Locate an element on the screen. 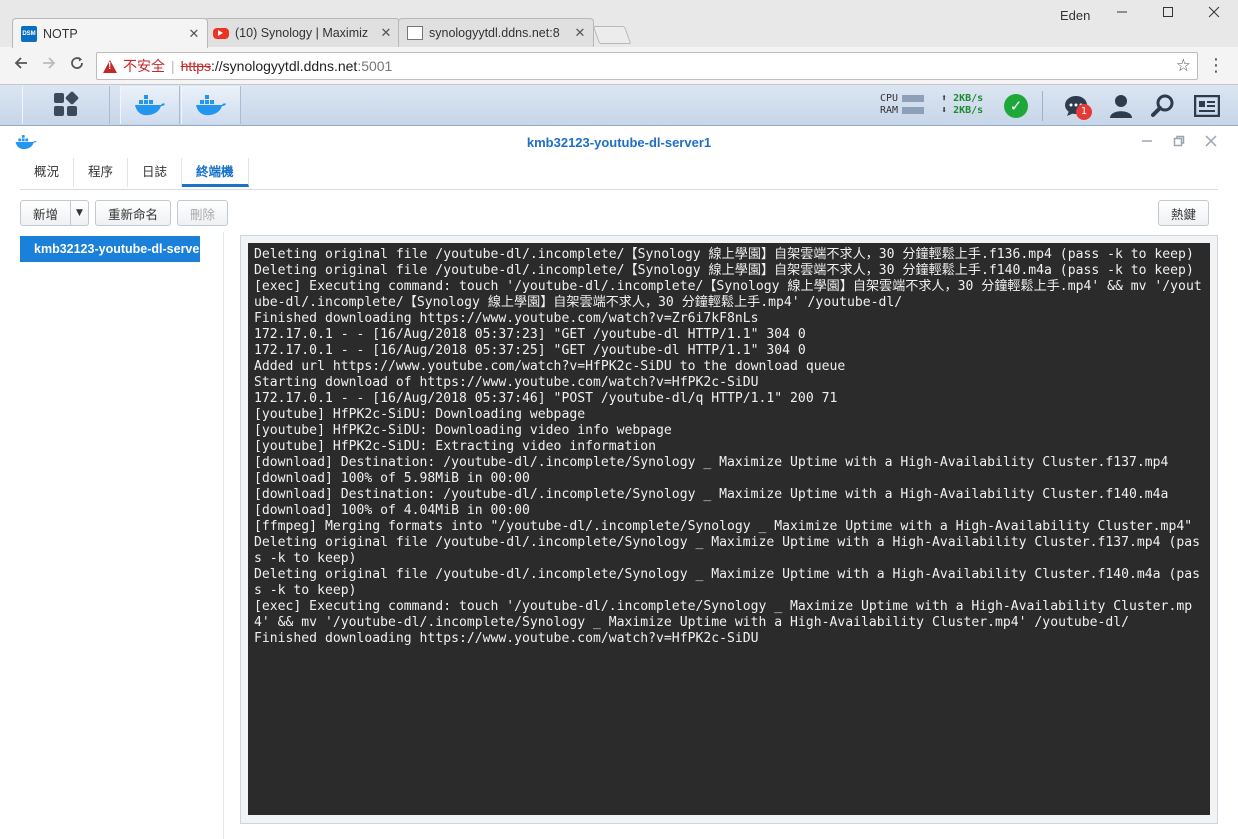  resource-monitor: CPU RAM is located at coordinates (902, 105).